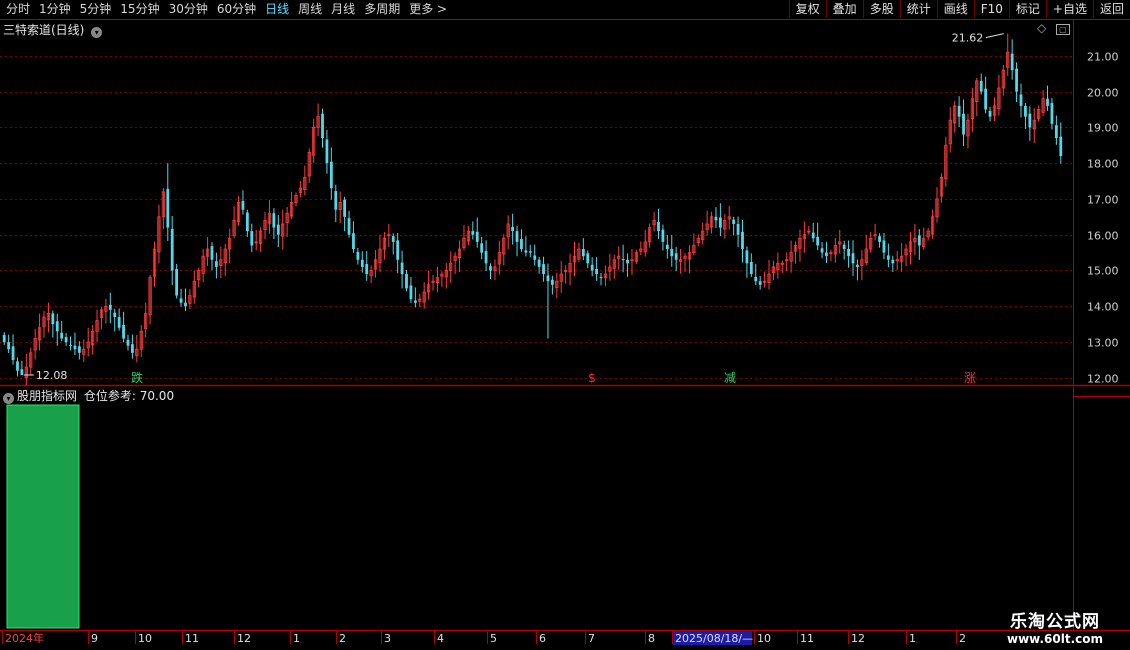 This screenshot has width=1130, height=650. I want to click on y-tick-label: 20.00, so click(1103, 93).